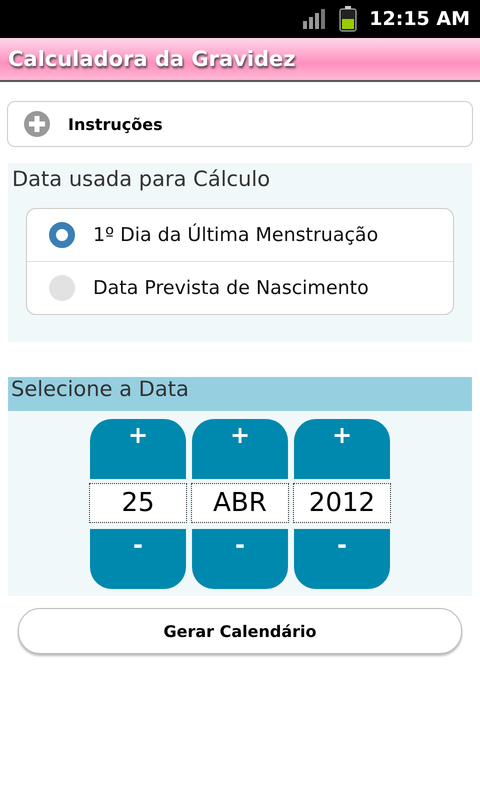  Describe the element at coordinates (348, 19) in the screenshot. I see `battery-icon` at that location.